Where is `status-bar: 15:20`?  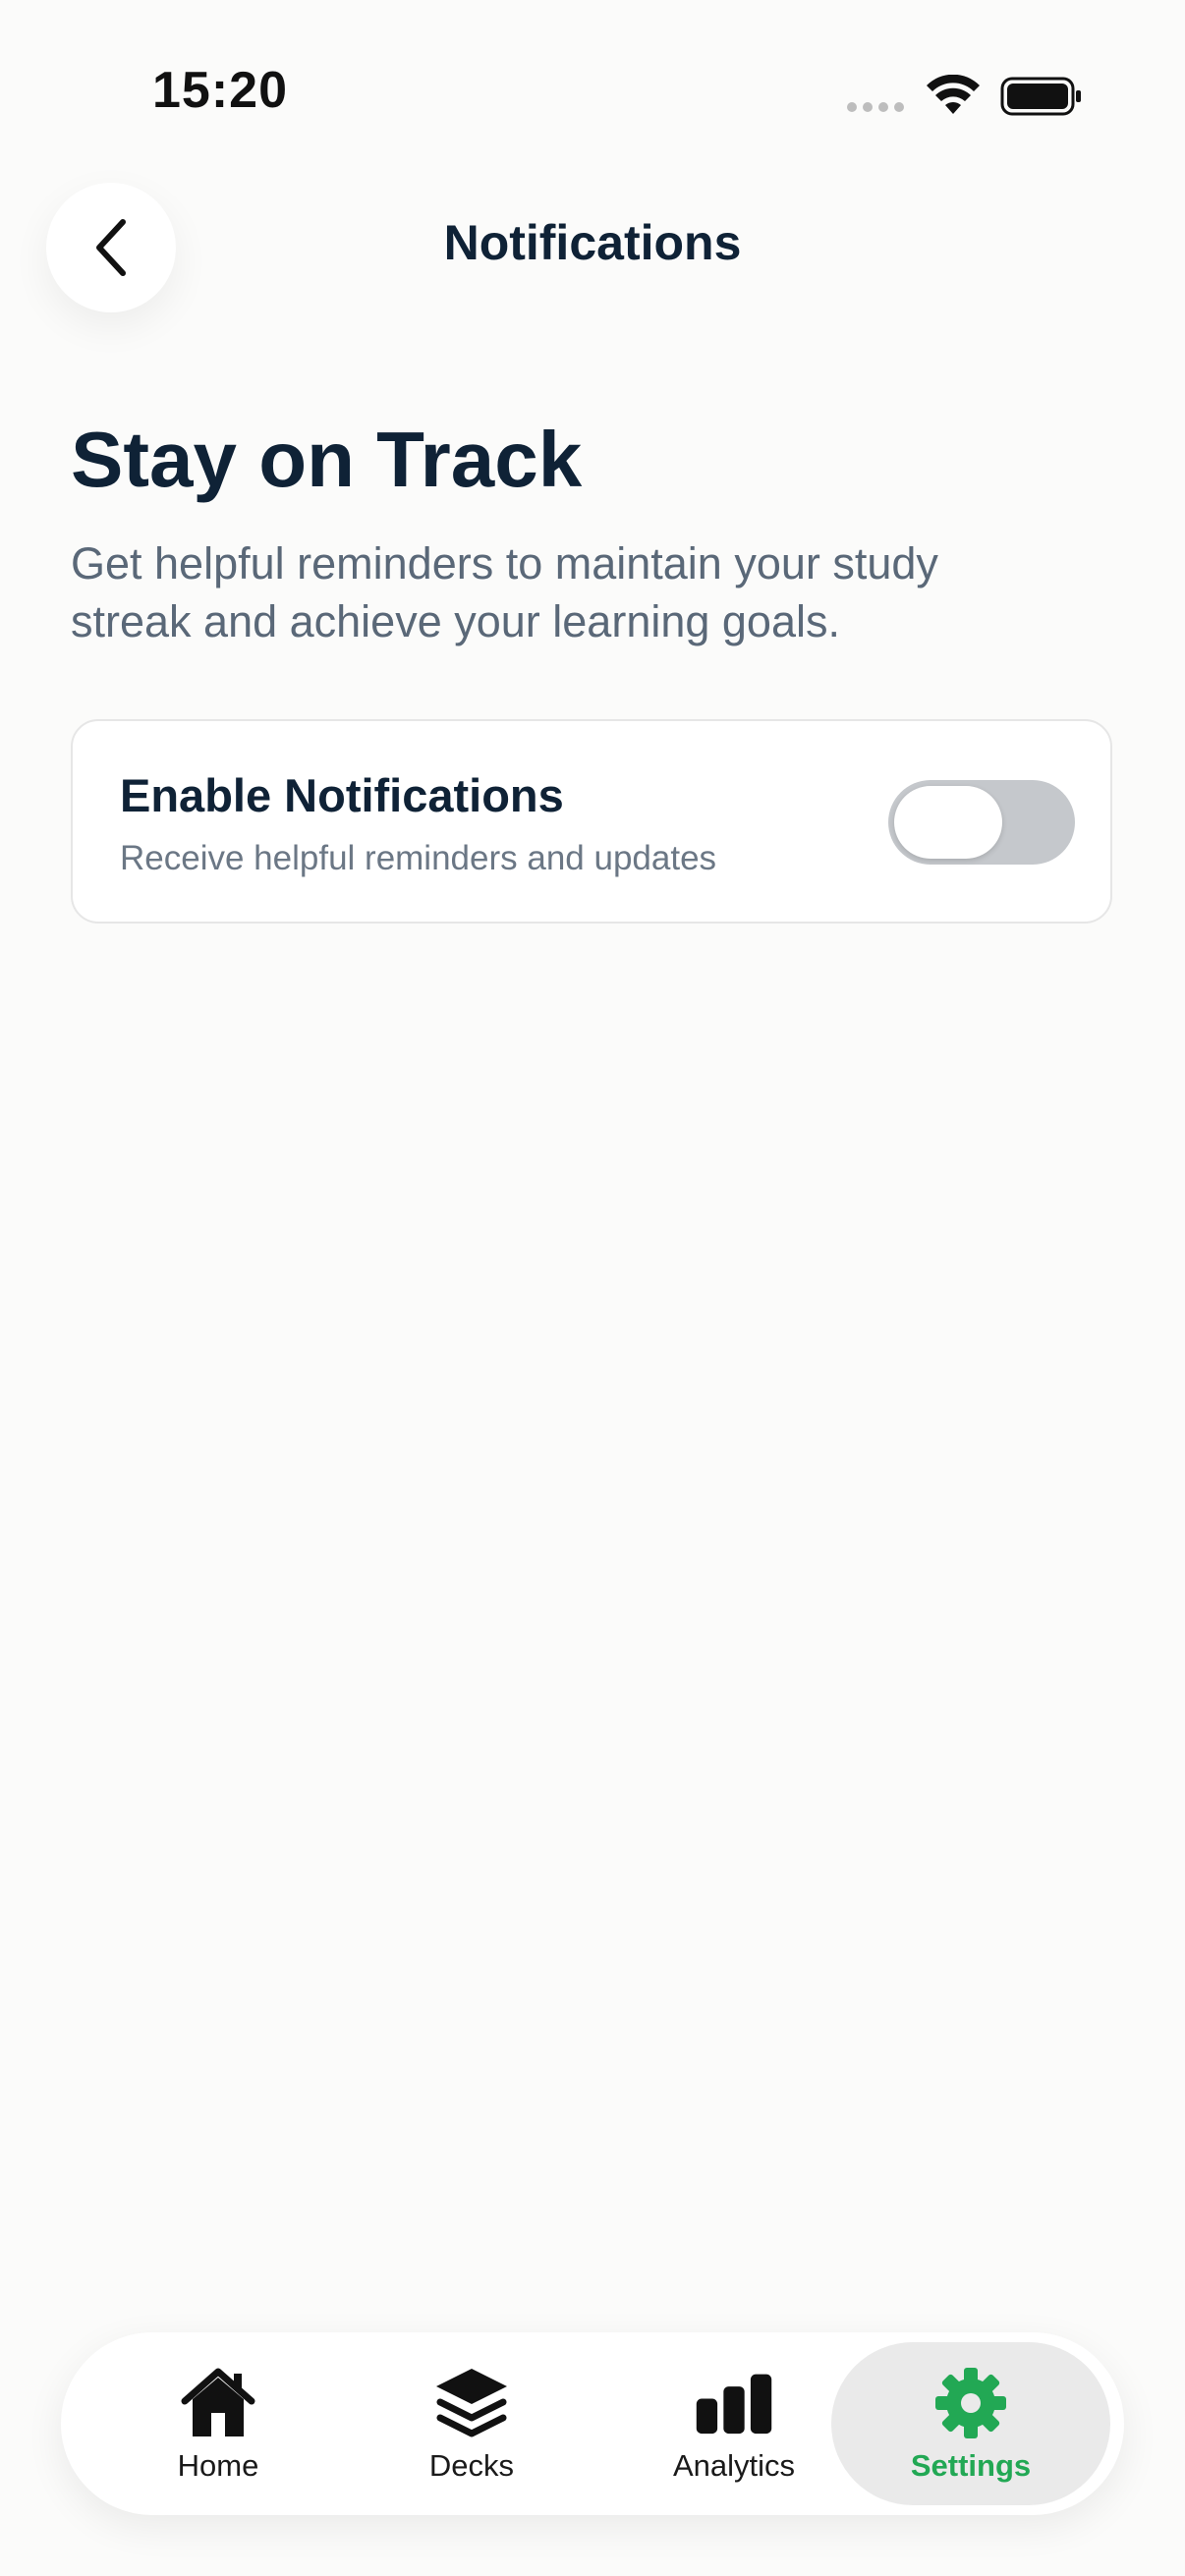
status-bar: 15:20 is located at coordinates (592, 78).